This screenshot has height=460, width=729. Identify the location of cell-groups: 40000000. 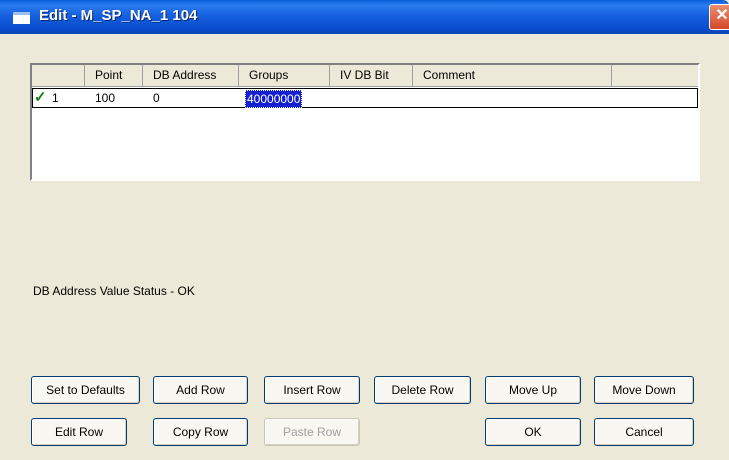
(274, 99).